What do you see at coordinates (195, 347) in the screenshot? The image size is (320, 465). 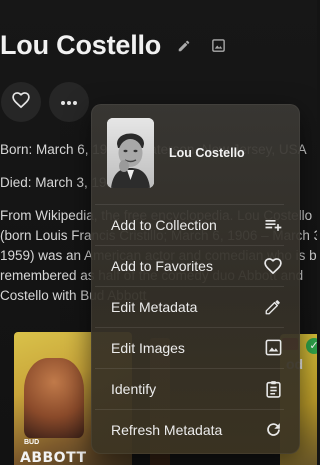 I see `menu-item-edit-images: Edit Images` at bounding box center [195, 347].